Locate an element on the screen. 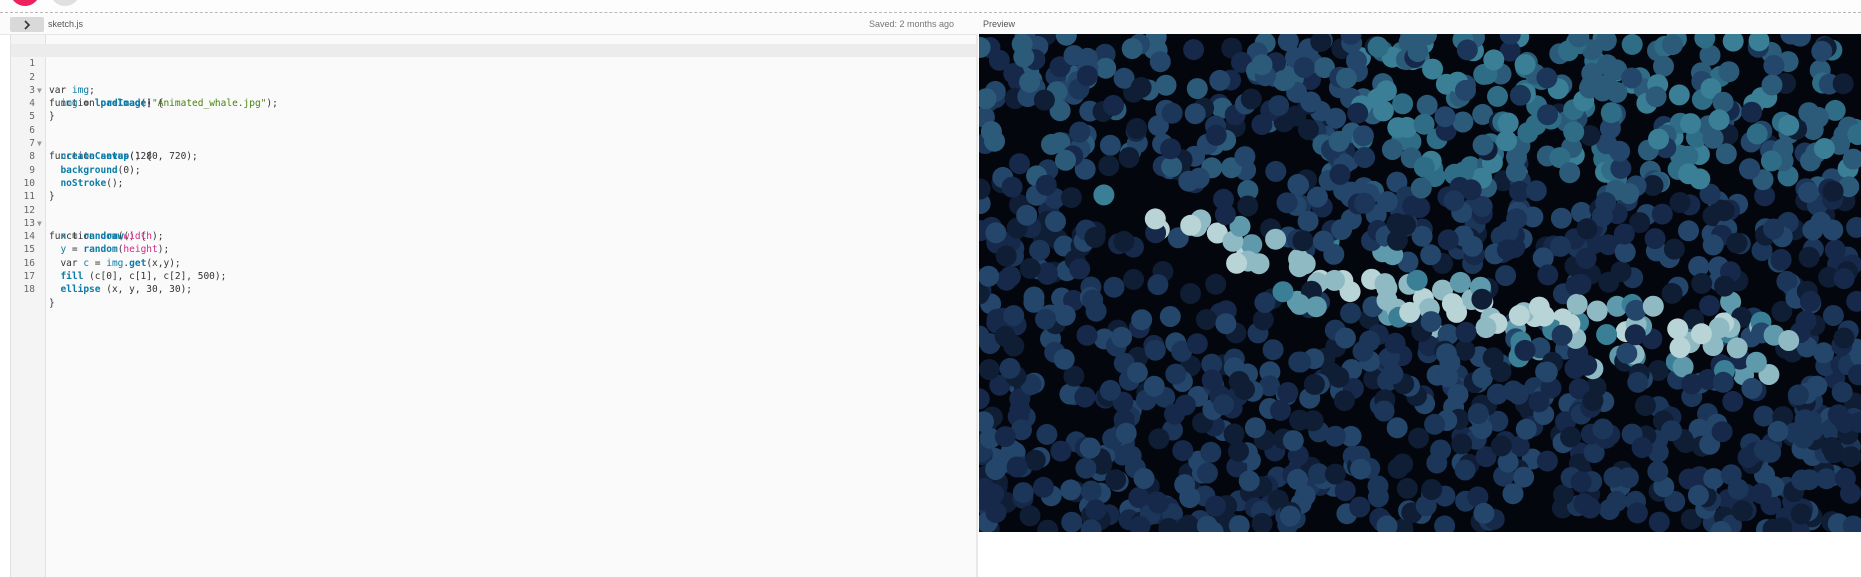 Image resolution: width=1861 pixels, height=577 pixels. play-button is located at coordinates (25, 3).